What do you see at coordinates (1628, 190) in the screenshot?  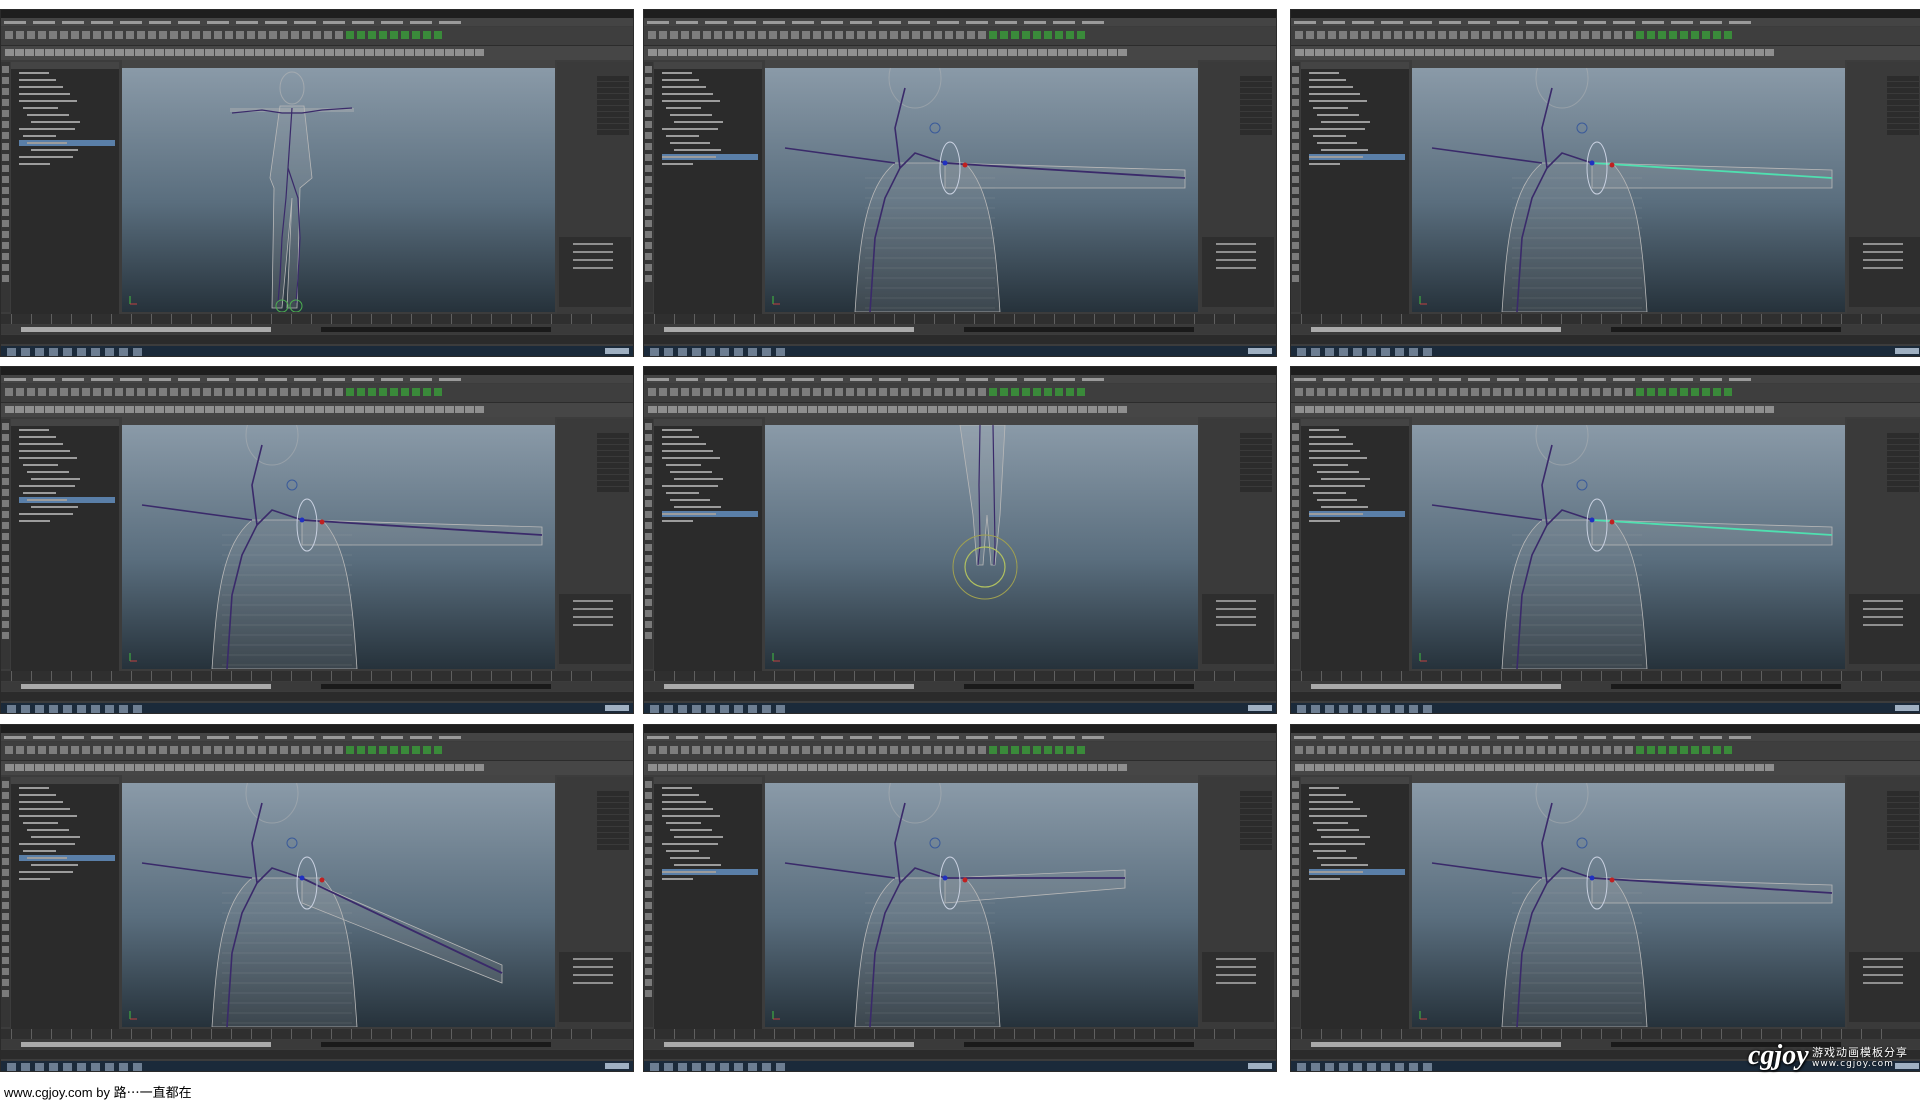 I see `viewport-3d` at bounding box center [1628, 190].